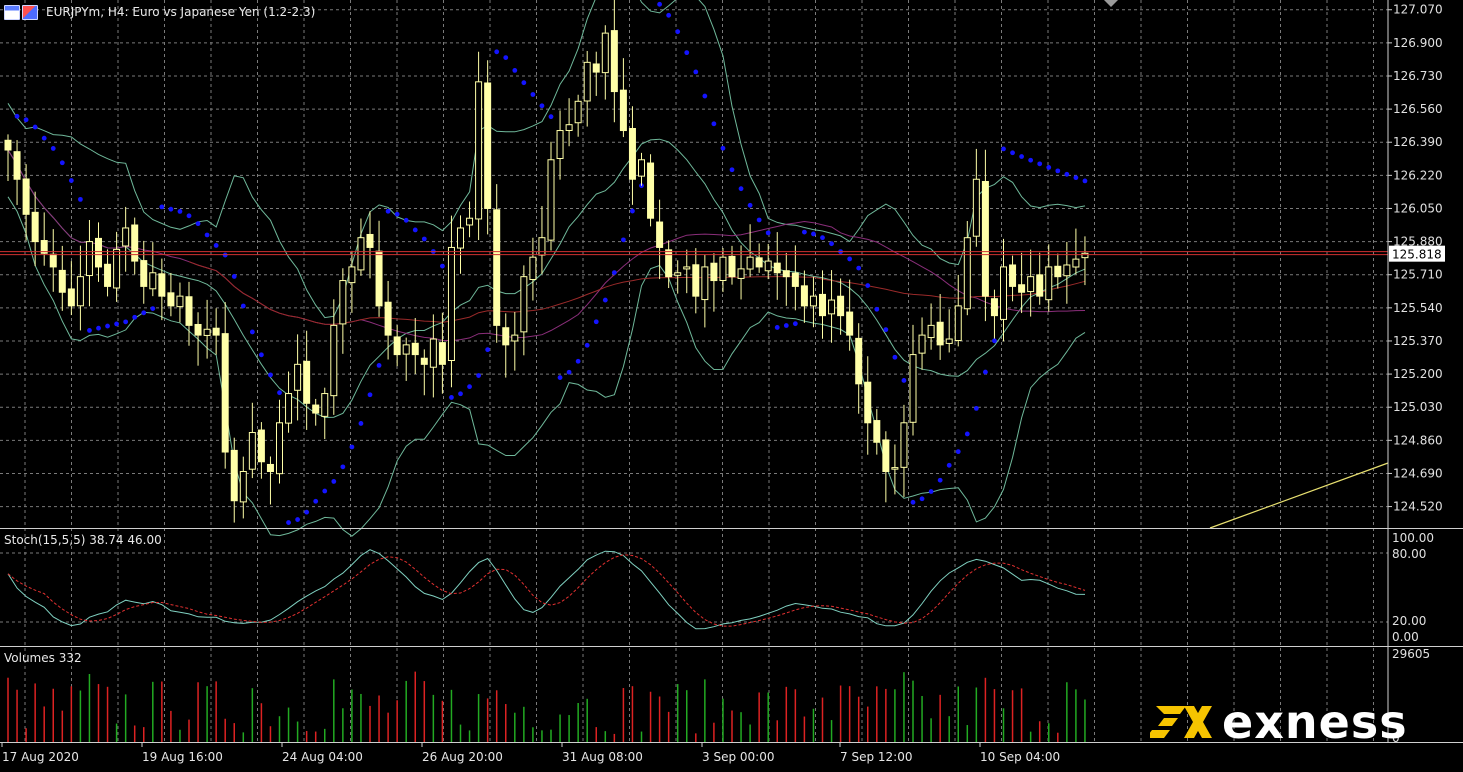  Describe the element at coordinates (1020, 757) in the screenshot. I see `time-axis-label: 10 Sep 04:00` at that location.